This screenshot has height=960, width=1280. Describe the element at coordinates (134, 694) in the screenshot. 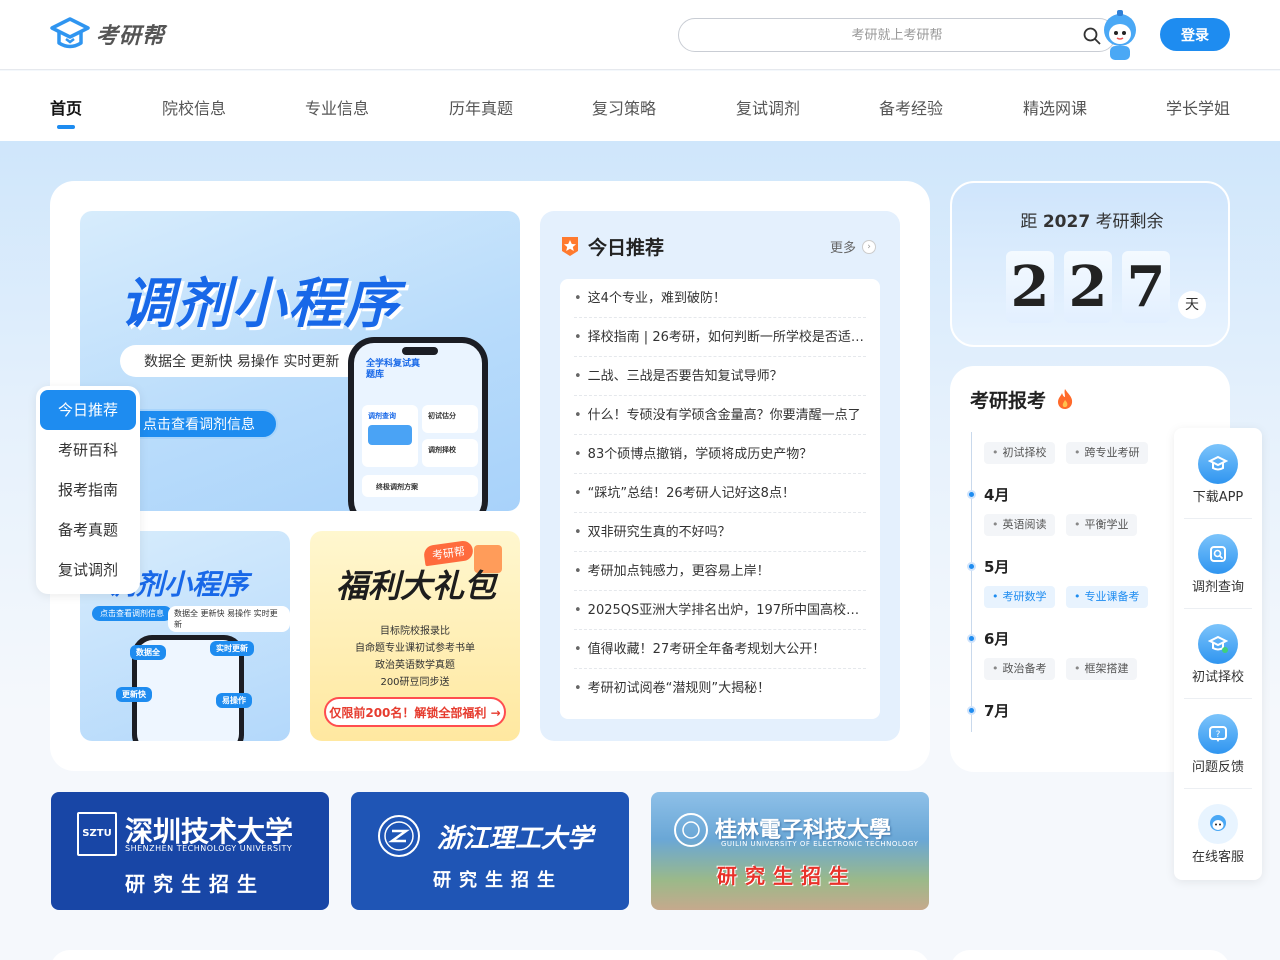

I see `feature-tag: 更新快` at that location.